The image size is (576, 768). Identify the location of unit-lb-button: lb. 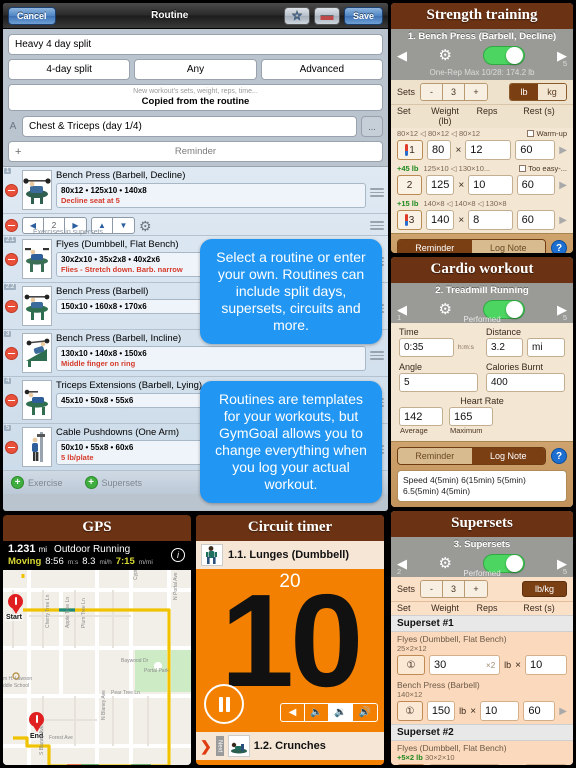
(524, 92).